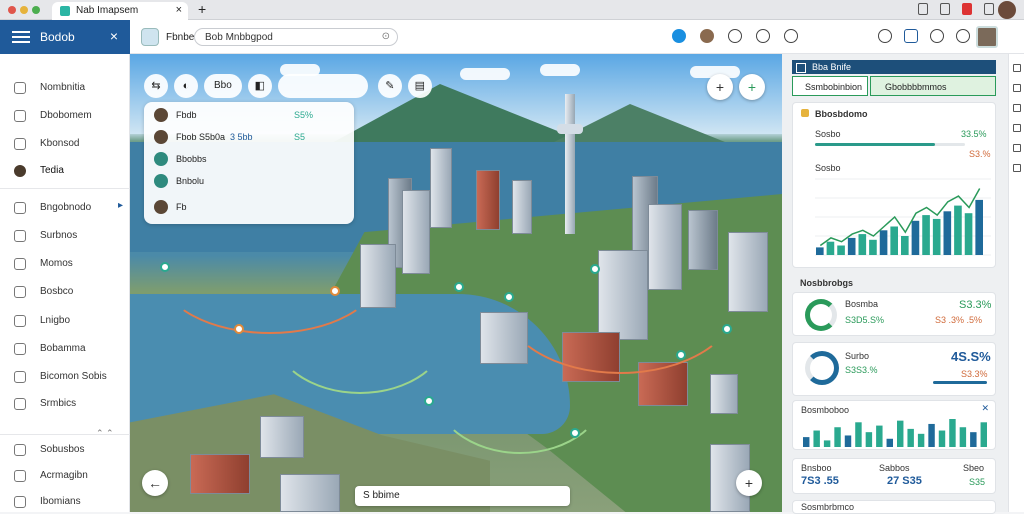 Image resolution: width=1024 pixels, height=514 pixels. I want to click on map-filter-pill, so click(322, 86).